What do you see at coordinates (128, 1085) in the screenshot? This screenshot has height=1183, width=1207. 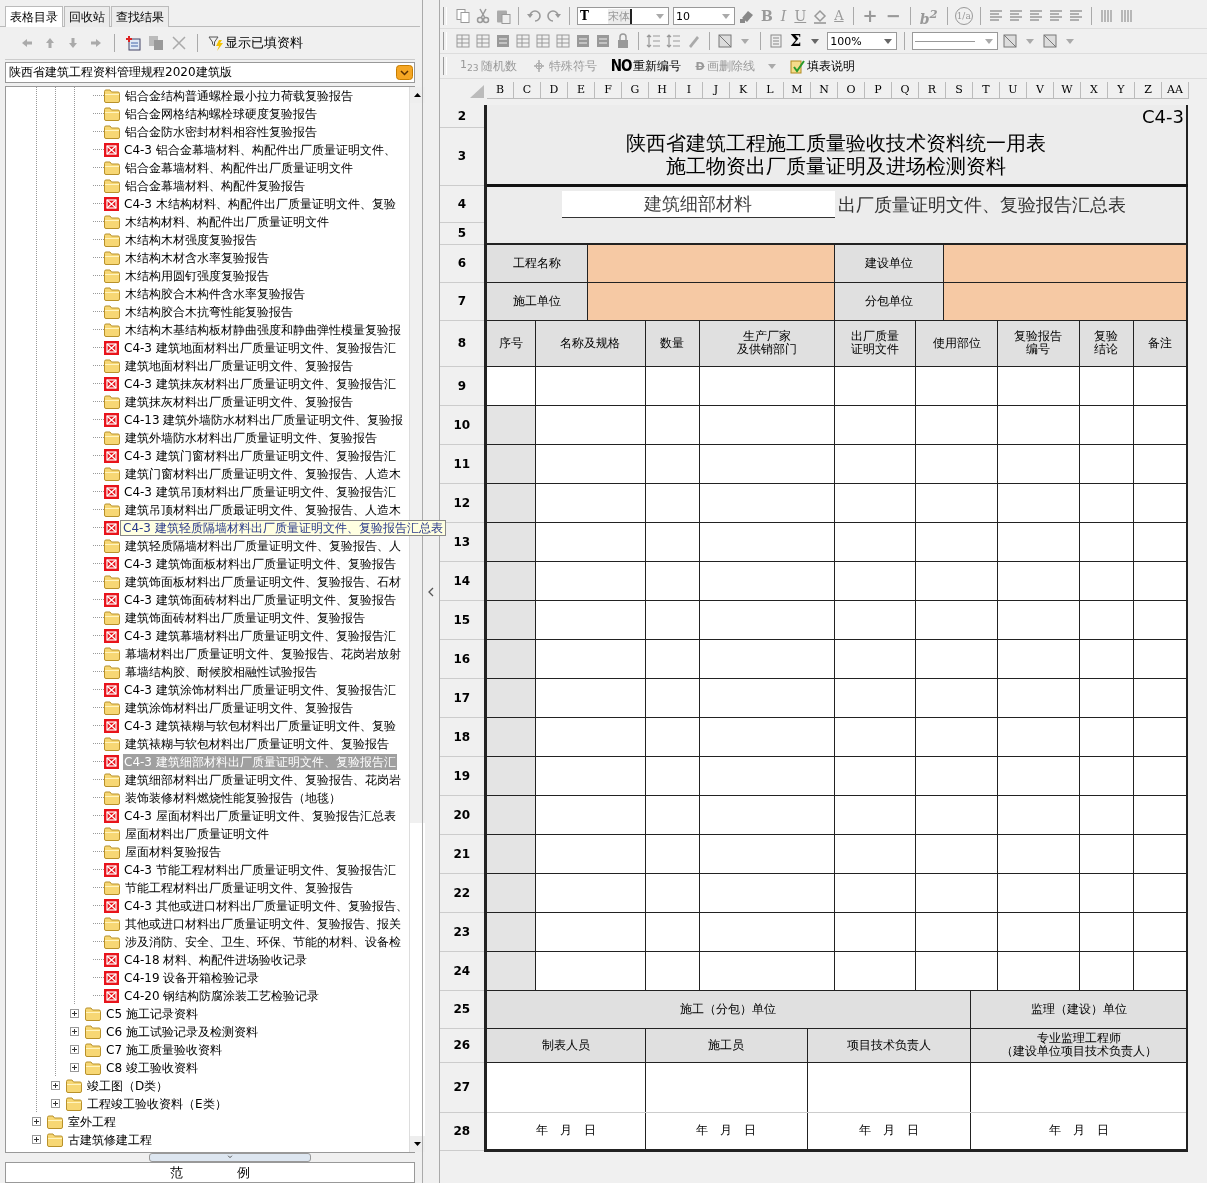 I see `tree-item: 竣工图（D类）` at bounding box center [128, 1085].